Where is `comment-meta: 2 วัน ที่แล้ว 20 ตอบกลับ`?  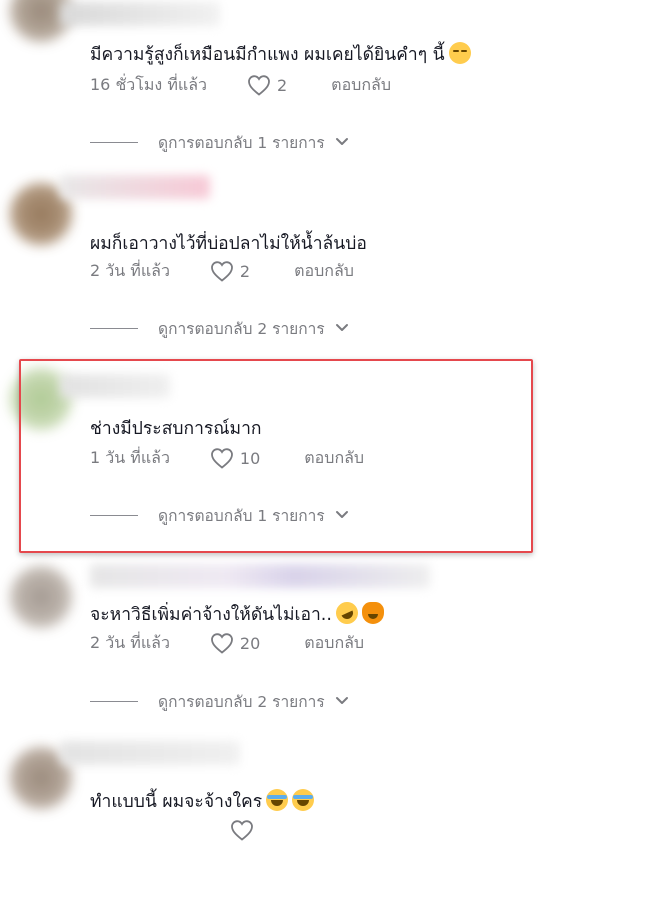
comment-meta: 2 วัน ที่แล้ว 20 ตอบกลับ is located at coordinates (227, 643).